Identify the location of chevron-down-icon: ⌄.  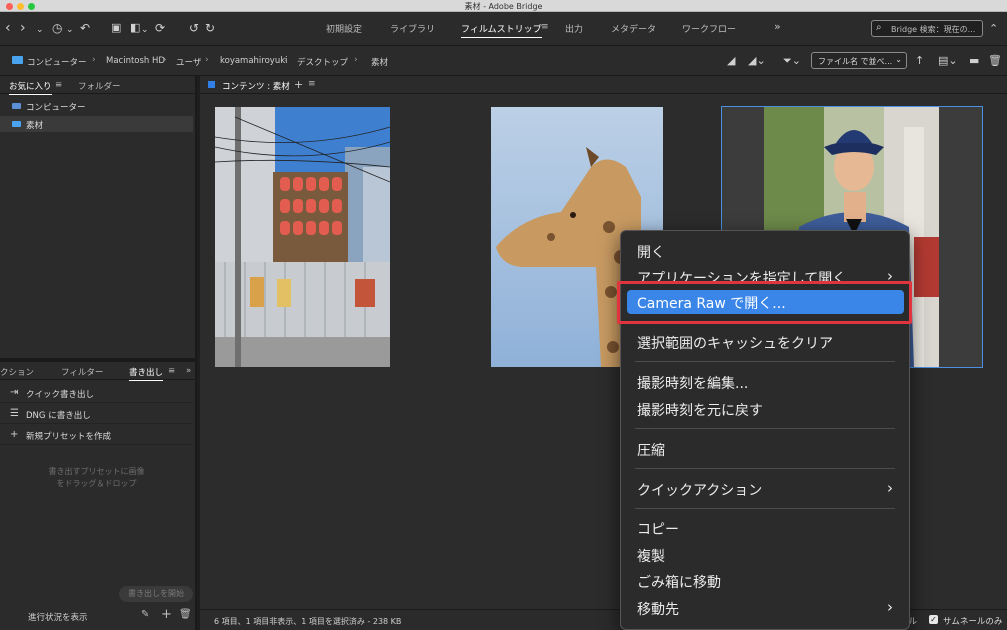
(898, 59).